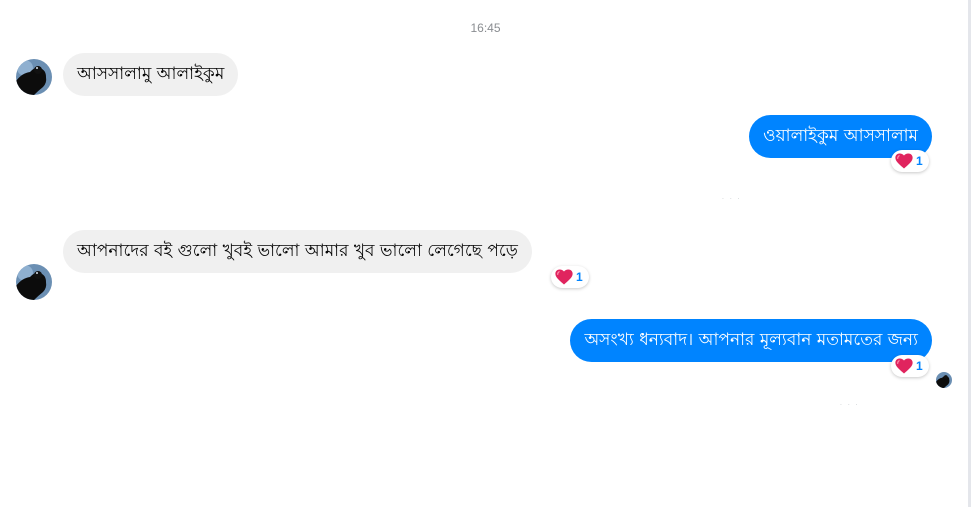 The image size is (971, 507). What do you see at coordinates (485, 28) in the screenshot?
I see `message-timestamp: 16:45` at bounding box center [485, 28].